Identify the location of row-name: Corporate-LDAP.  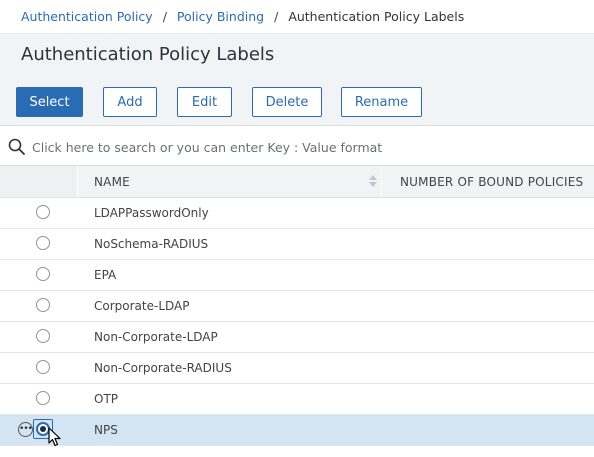
(142, 306).